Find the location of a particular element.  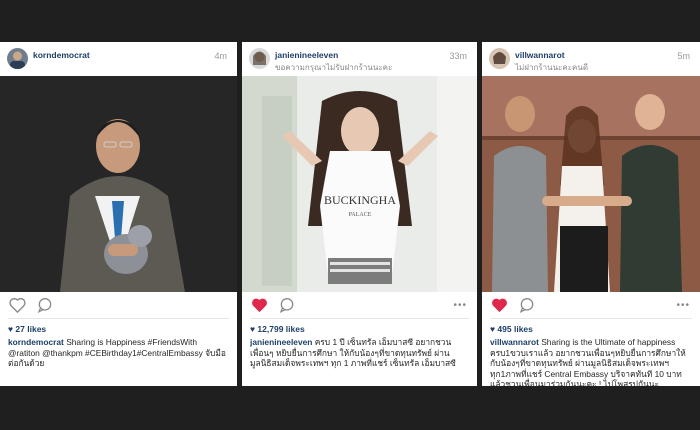

post-subtitle: ไม่ฝากร้านนะคะคนดี is located at coordinates (552, 67).